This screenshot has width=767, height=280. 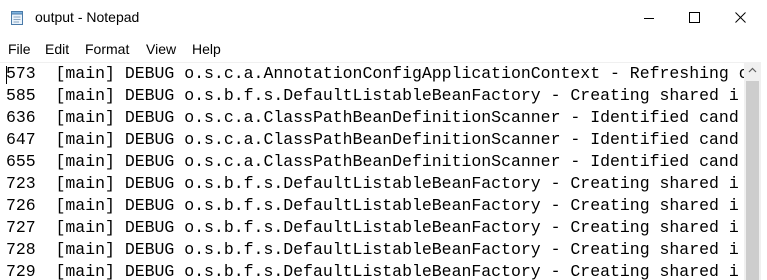 I want to click on window-title: output - Notepad, so click(x=87, y=17).